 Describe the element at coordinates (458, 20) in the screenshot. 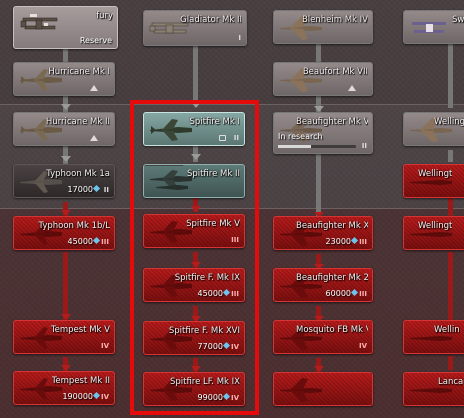

I see `vehicle-name: Swor` at that location.